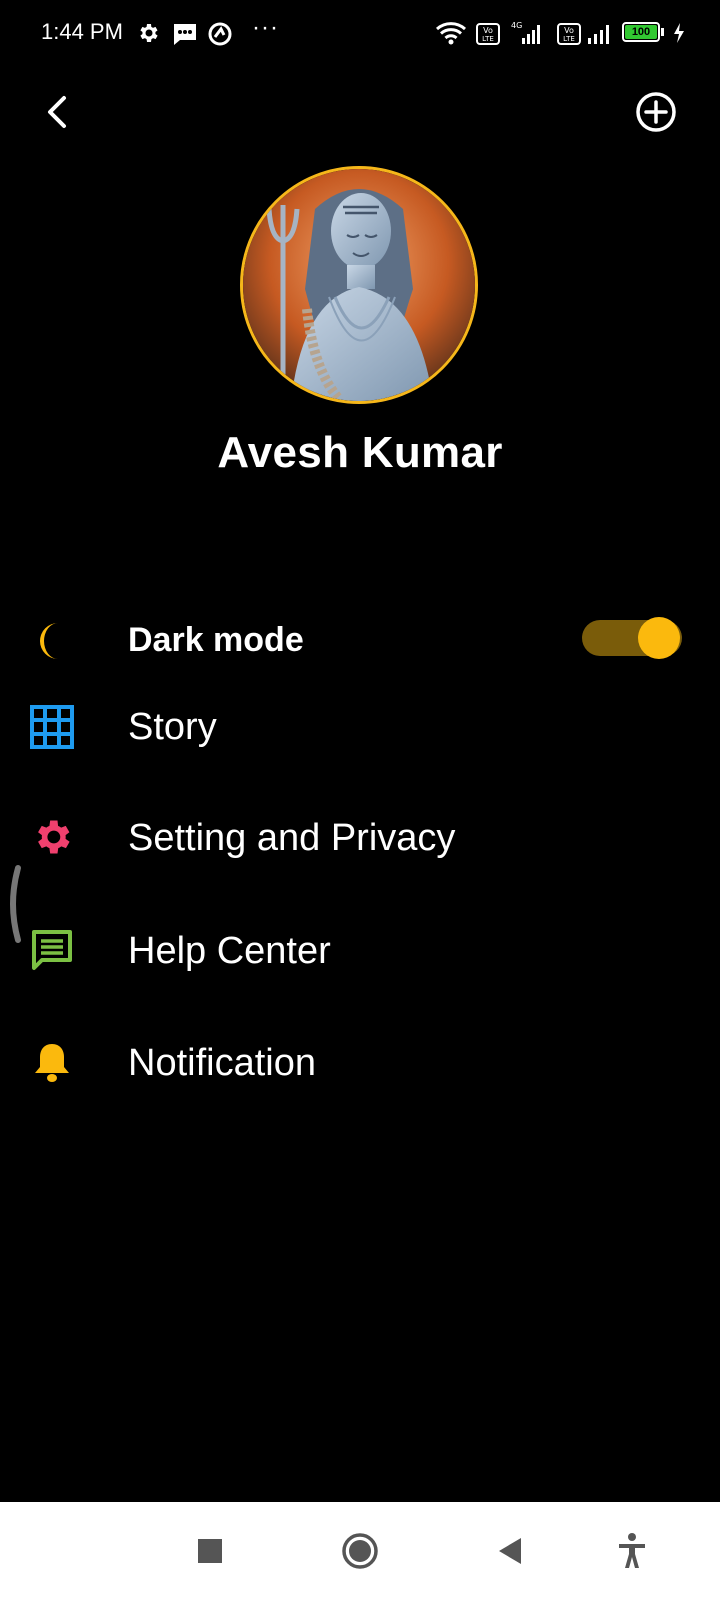 The width and height of the screenshot is (720, 1600). What do you see at coordinates (222, 1063) in the screenshot?
I see `menu-item-label: Notification` at bounding box center [222, 1063].